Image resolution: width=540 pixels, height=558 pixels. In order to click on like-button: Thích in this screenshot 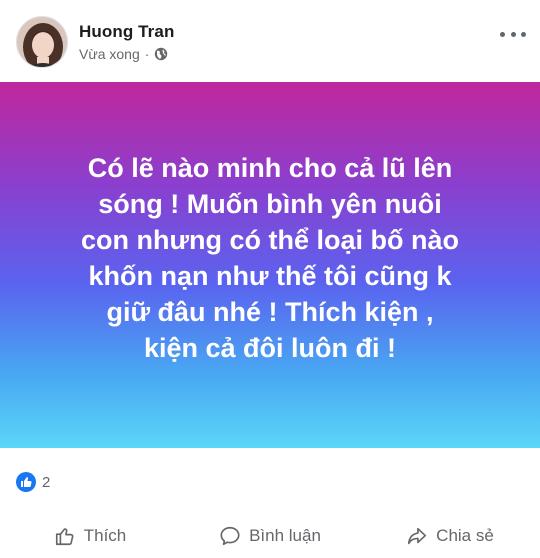, I will do `click(90, 536)`.